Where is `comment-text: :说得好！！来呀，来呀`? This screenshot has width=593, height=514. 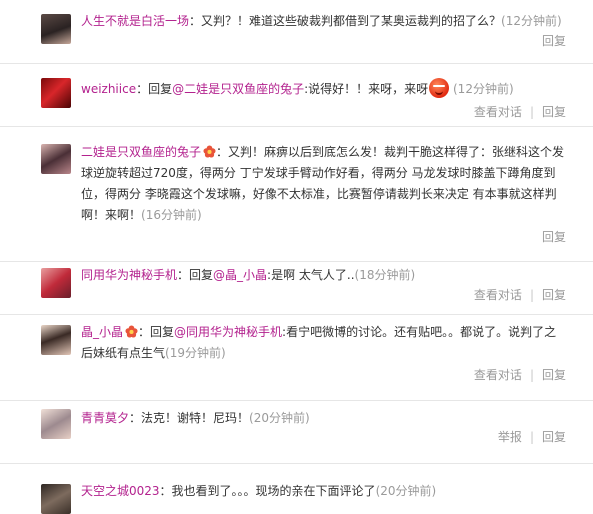 comment-text: :说得好！！来呀，来呀 is located at coordinates (366, 89).